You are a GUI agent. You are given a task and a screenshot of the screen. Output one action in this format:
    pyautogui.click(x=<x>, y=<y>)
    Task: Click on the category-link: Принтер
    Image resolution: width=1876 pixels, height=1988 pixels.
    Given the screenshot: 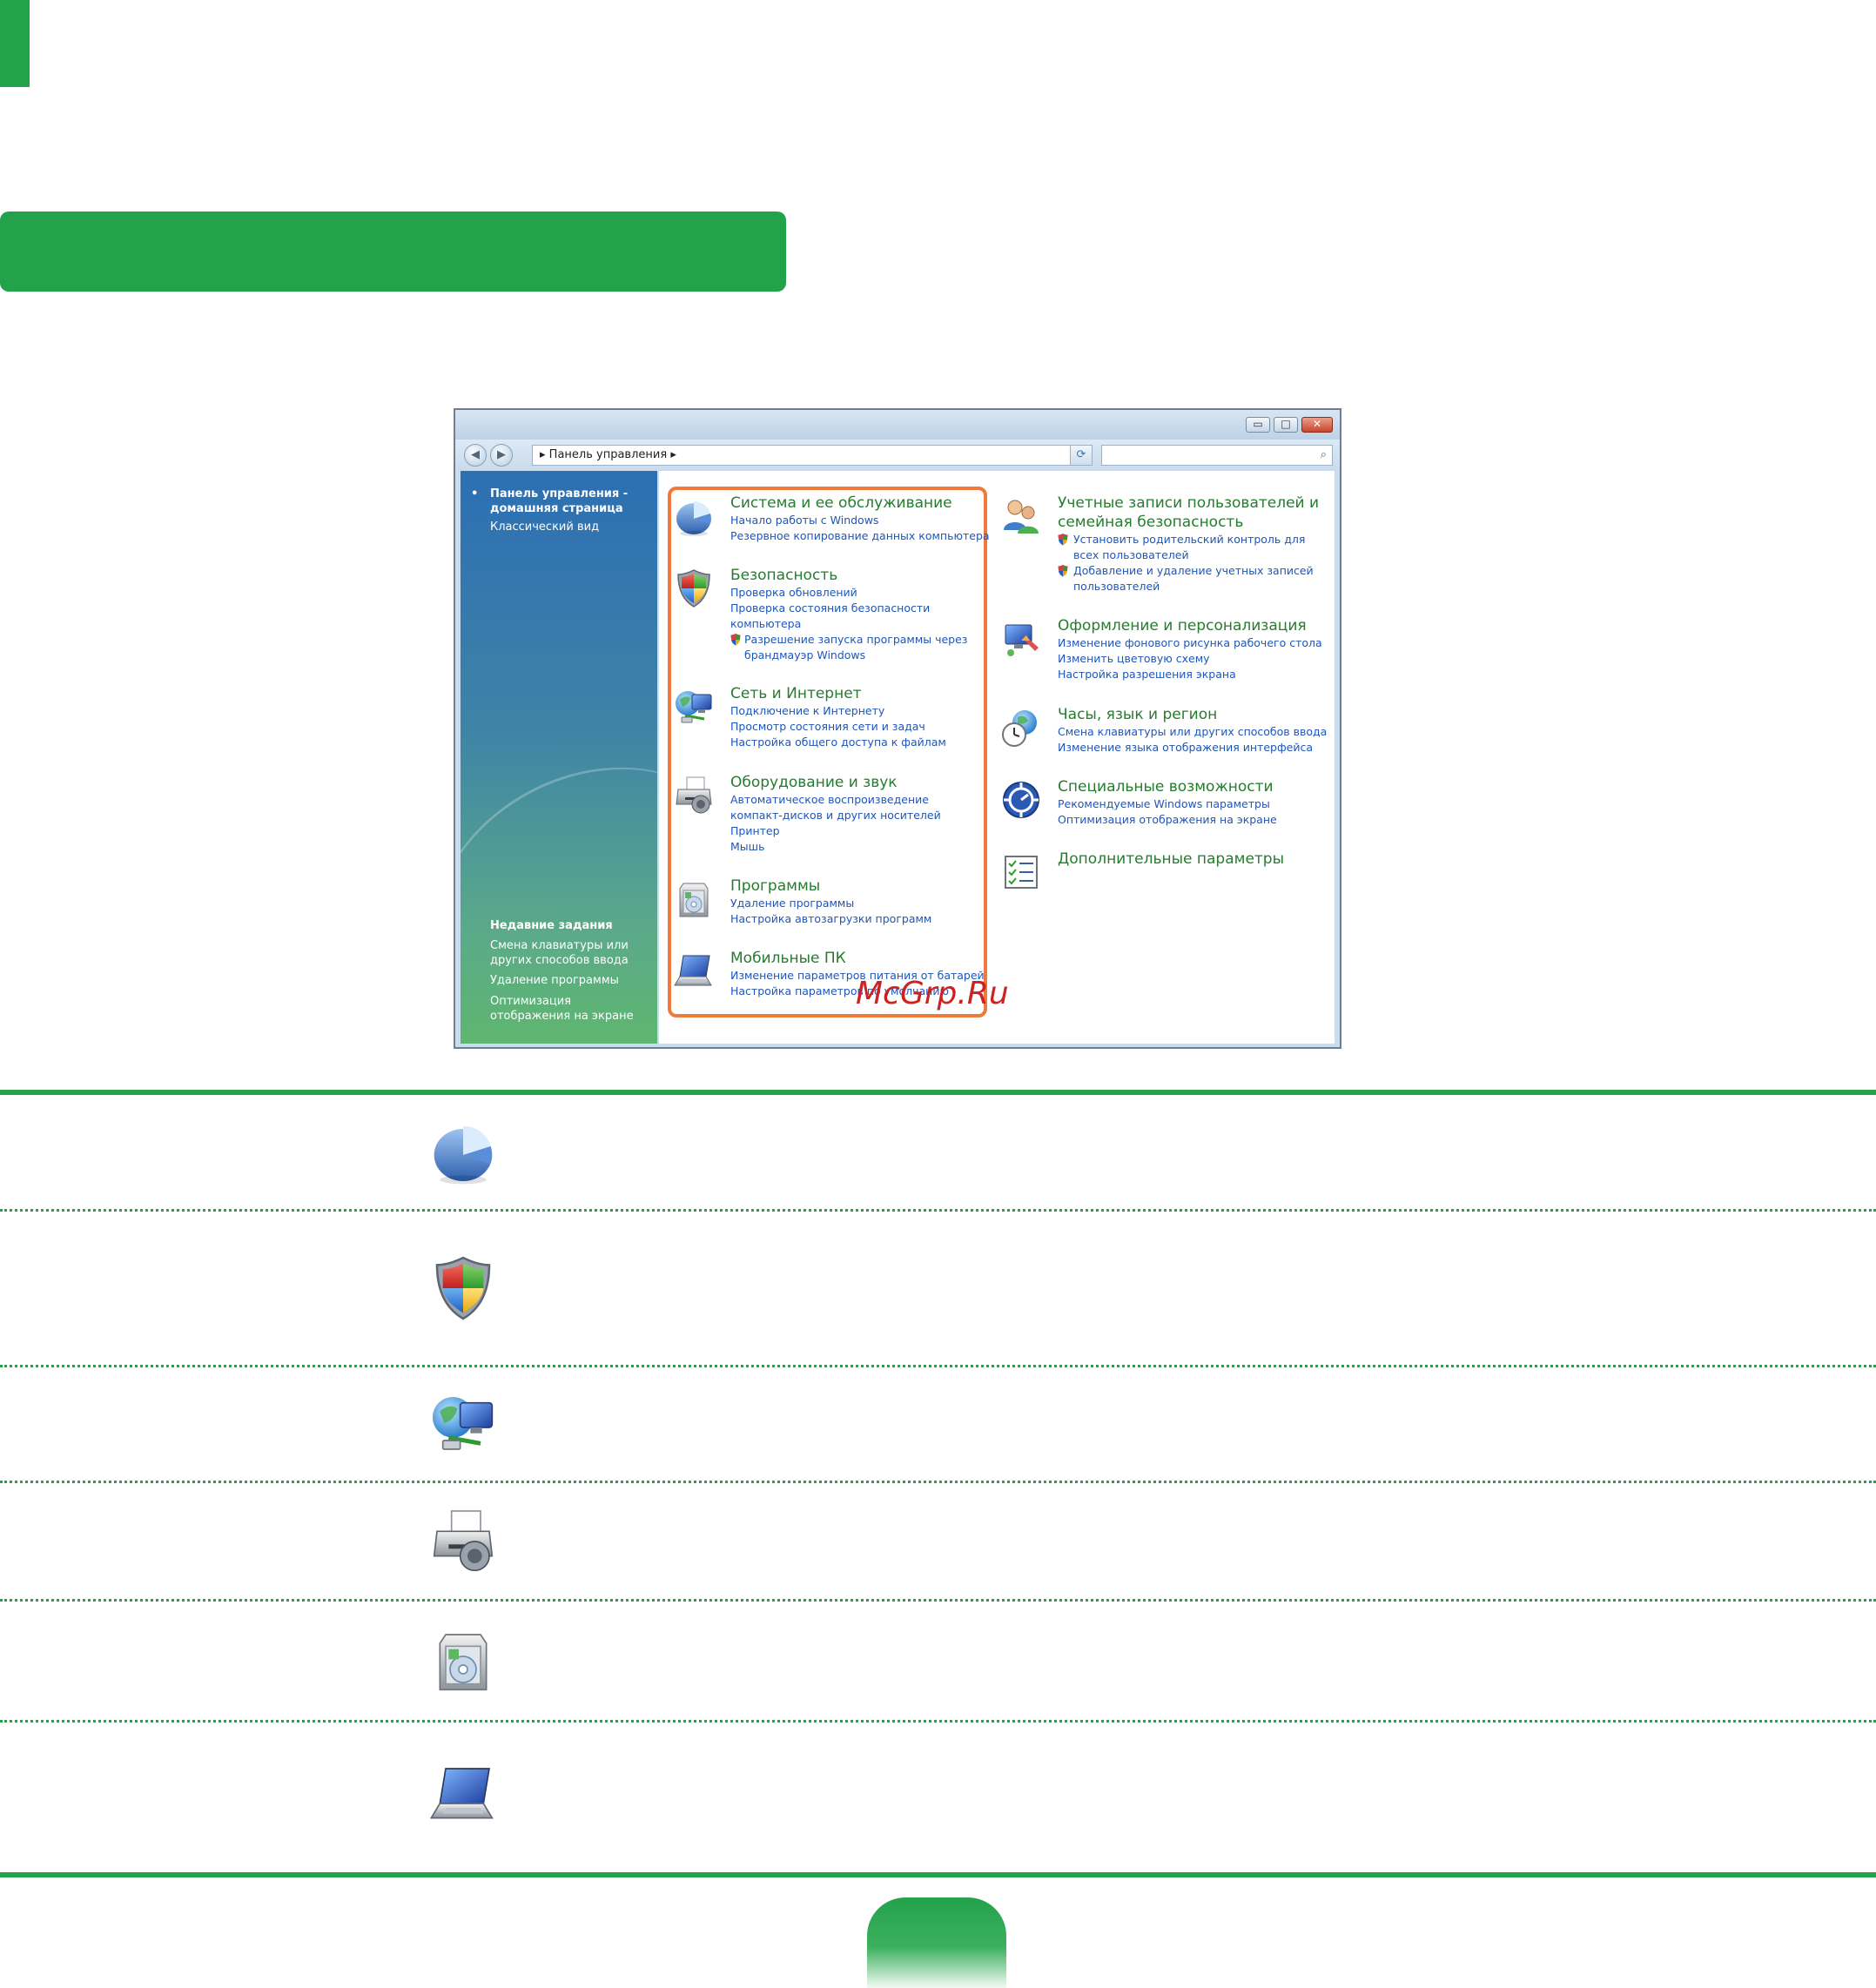 What is the action you would take?
    pyautogui.click(x=837, y=831)
    